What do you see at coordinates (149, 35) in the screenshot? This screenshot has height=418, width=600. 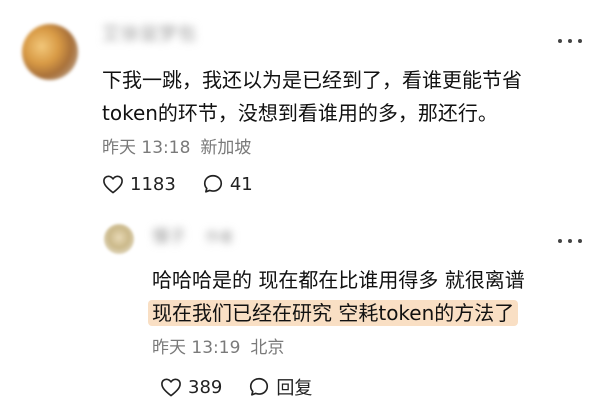 I see `username: 艾徐鼠梦包` at bounding box center [149, 35].